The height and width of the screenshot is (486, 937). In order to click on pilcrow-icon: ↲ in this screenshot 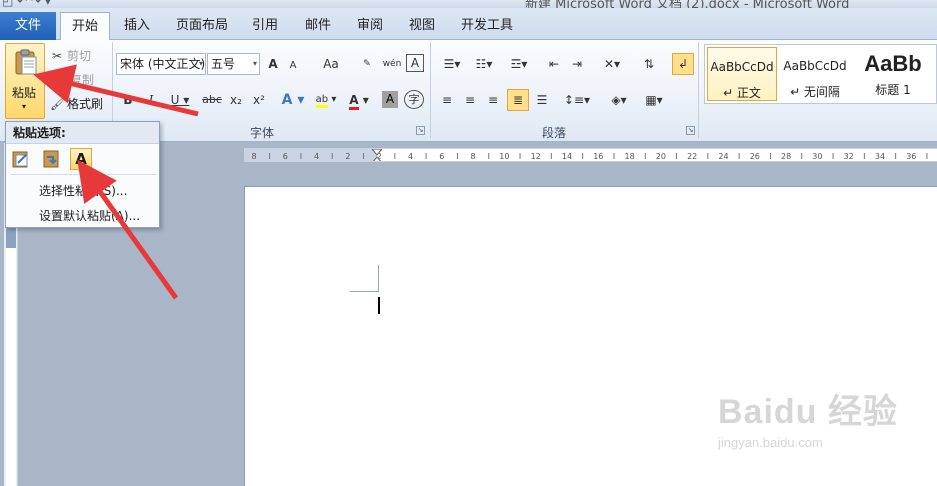, I will do `click(683, 64)`.